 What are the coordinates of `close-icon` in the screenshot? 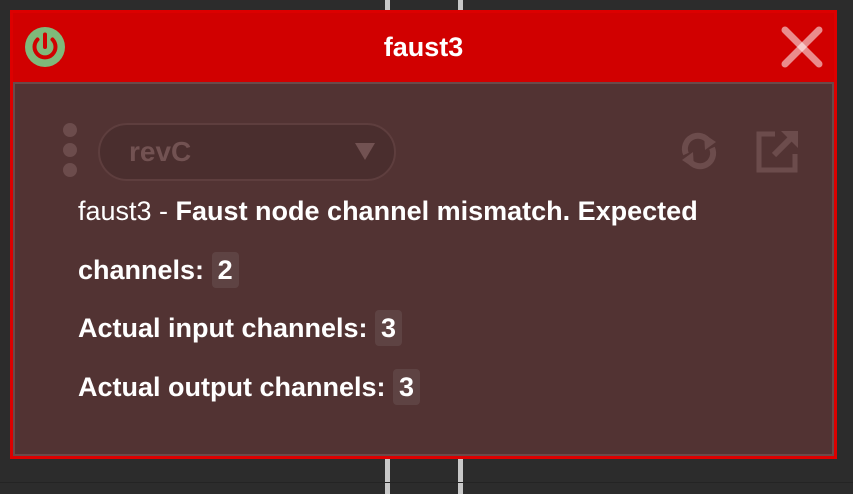 It's located at (802, 47).